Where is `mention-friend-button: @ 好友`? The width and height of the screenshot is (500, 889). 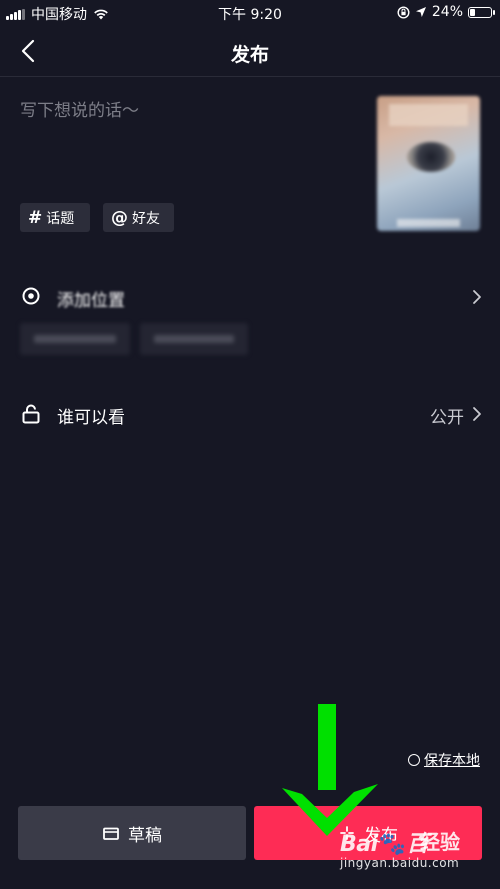 mention-friend-button: @ 好友 is located at coordinates (138, 217).